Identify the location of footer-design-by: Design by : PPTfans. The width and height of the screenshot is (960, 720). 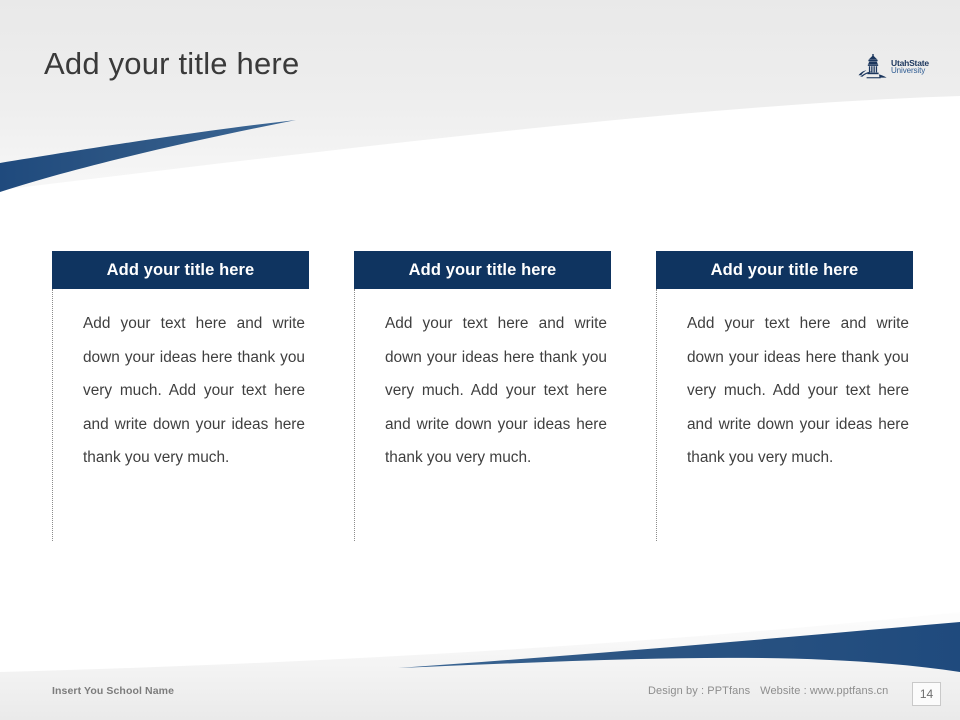
(699, 691).